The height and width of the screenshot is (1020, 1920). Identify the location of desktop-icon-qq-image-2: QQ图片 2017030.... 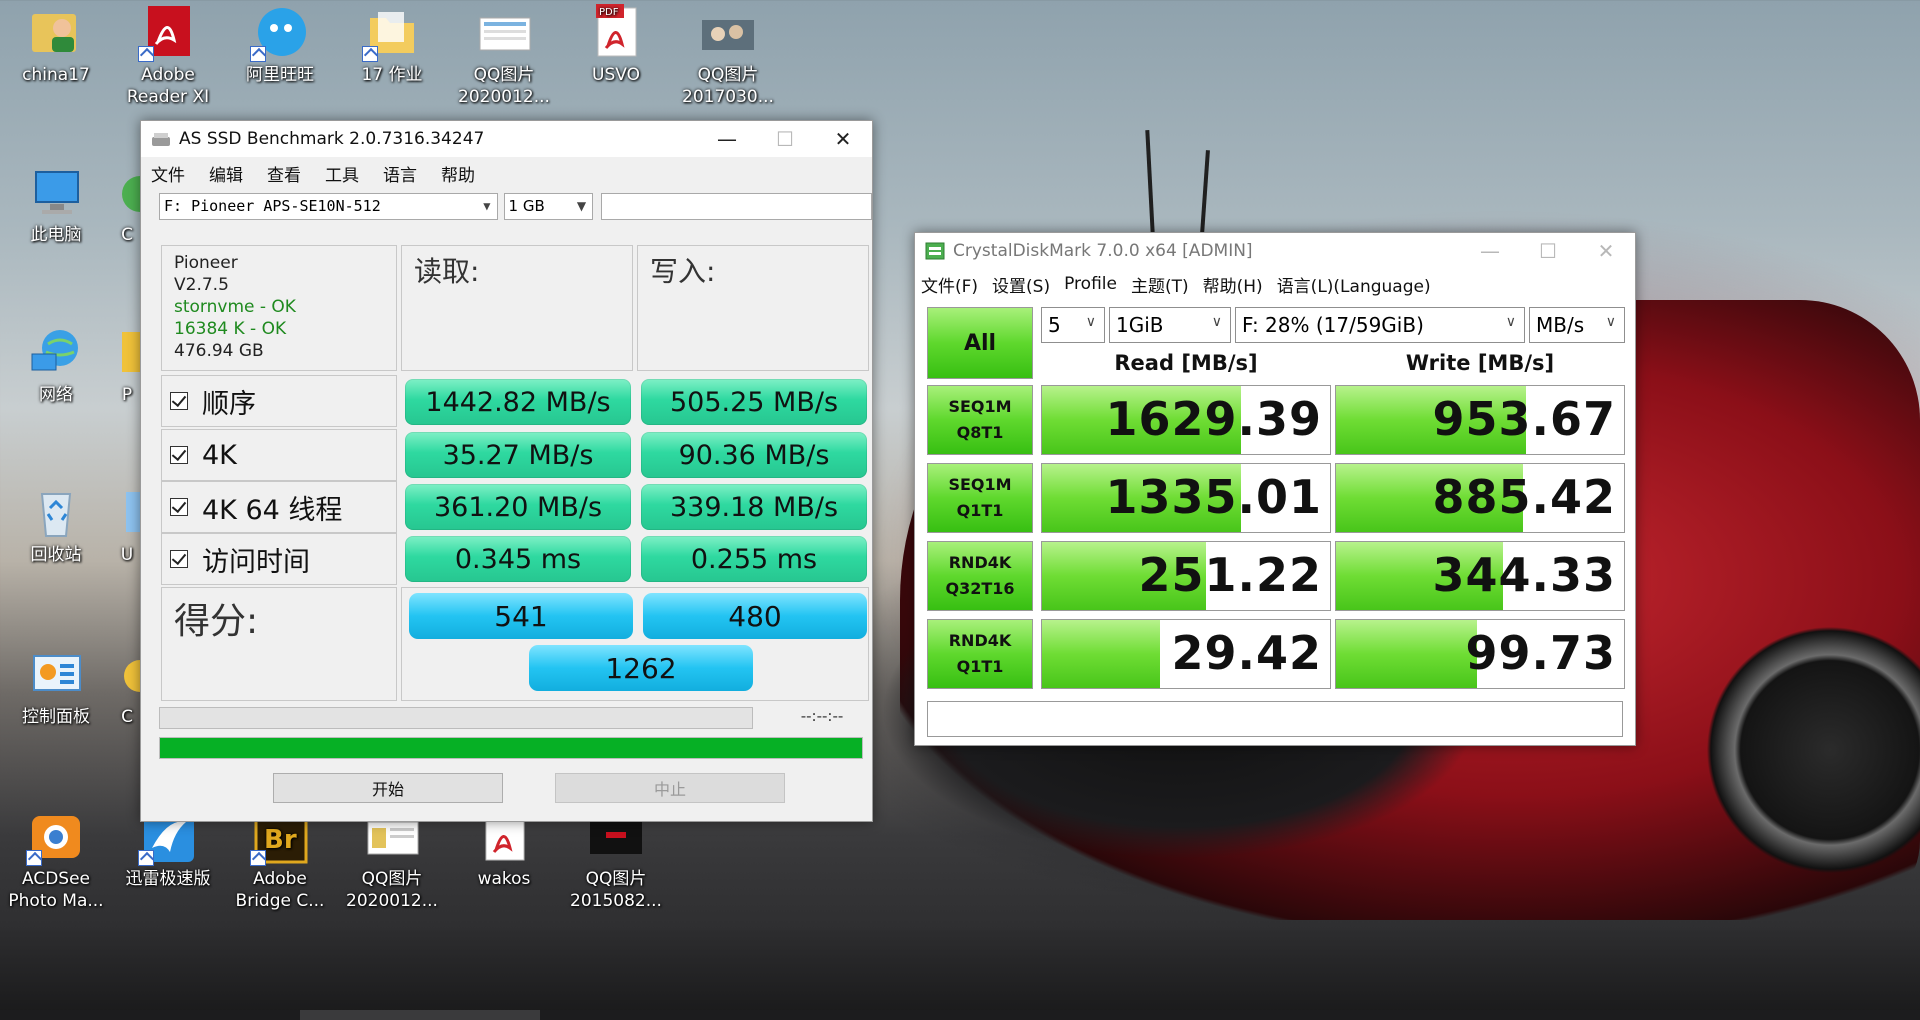
(728, 56).